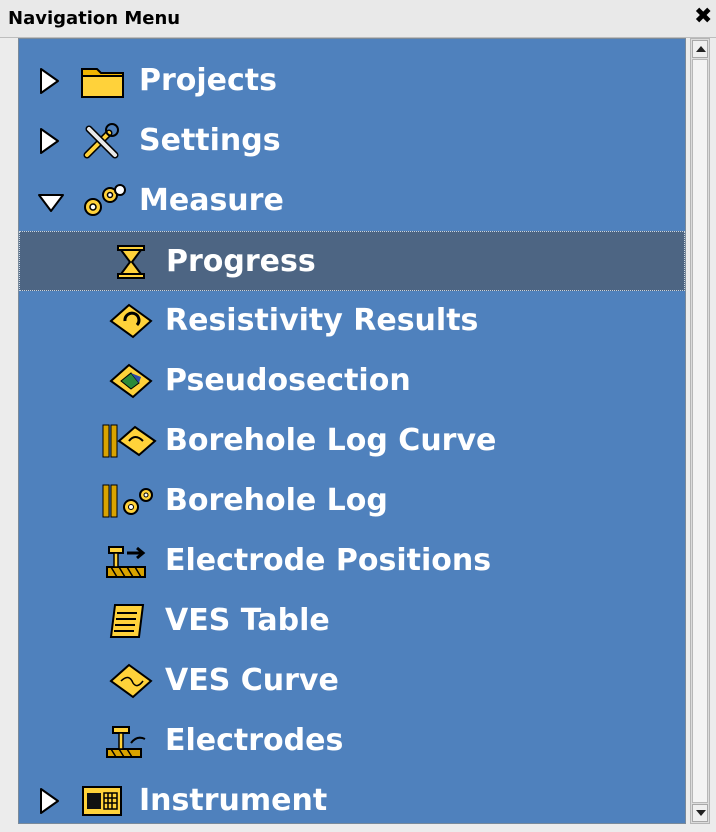 Image resolution: width=716 pixels, height=832 pixels. I want to click on arrow-up-icon, so click(701, 49).